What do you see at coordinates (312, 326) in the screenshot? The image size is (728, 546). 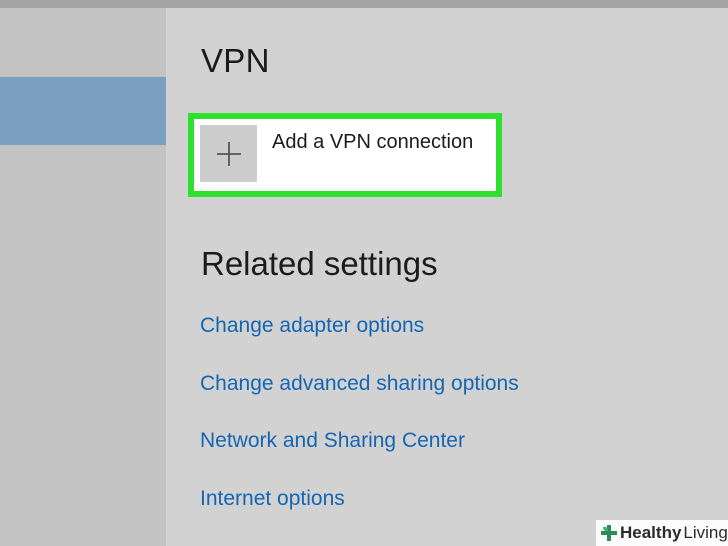 I see `change-adapter-options-link: Change adapter options` at bounding box center [312, 326].